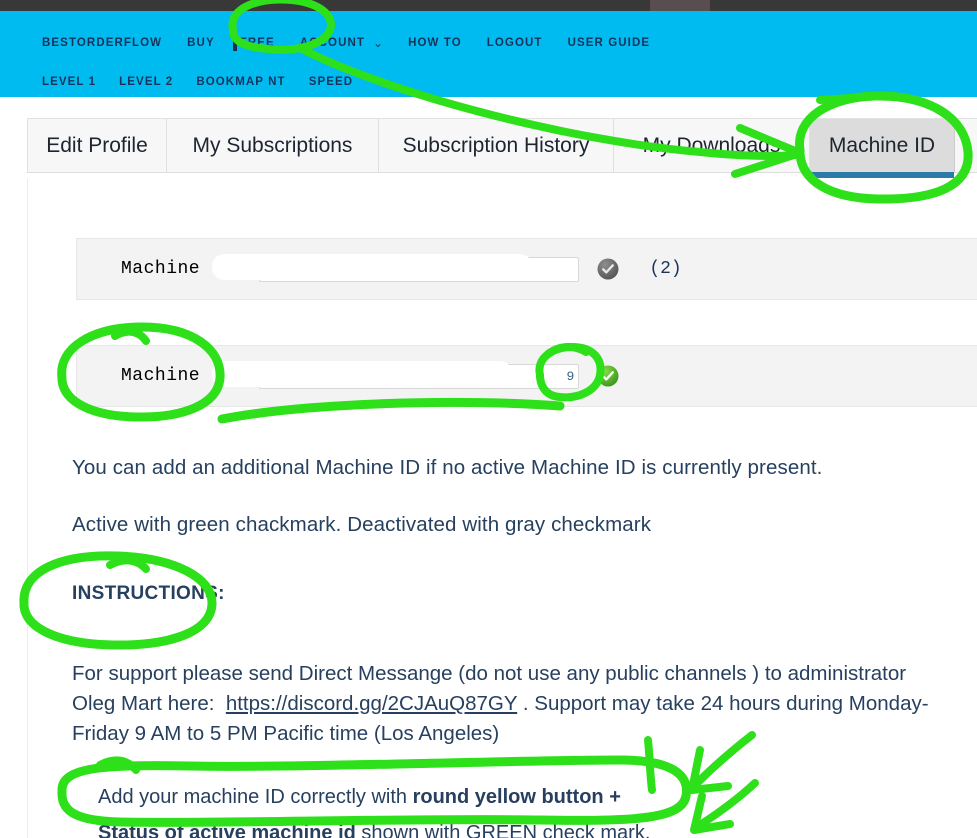 The width and height of the screenshot is (977, 838). Describe the element at coordinates (608, 269) in the screenshot. I see `gray-check-badge-icon` at that location.